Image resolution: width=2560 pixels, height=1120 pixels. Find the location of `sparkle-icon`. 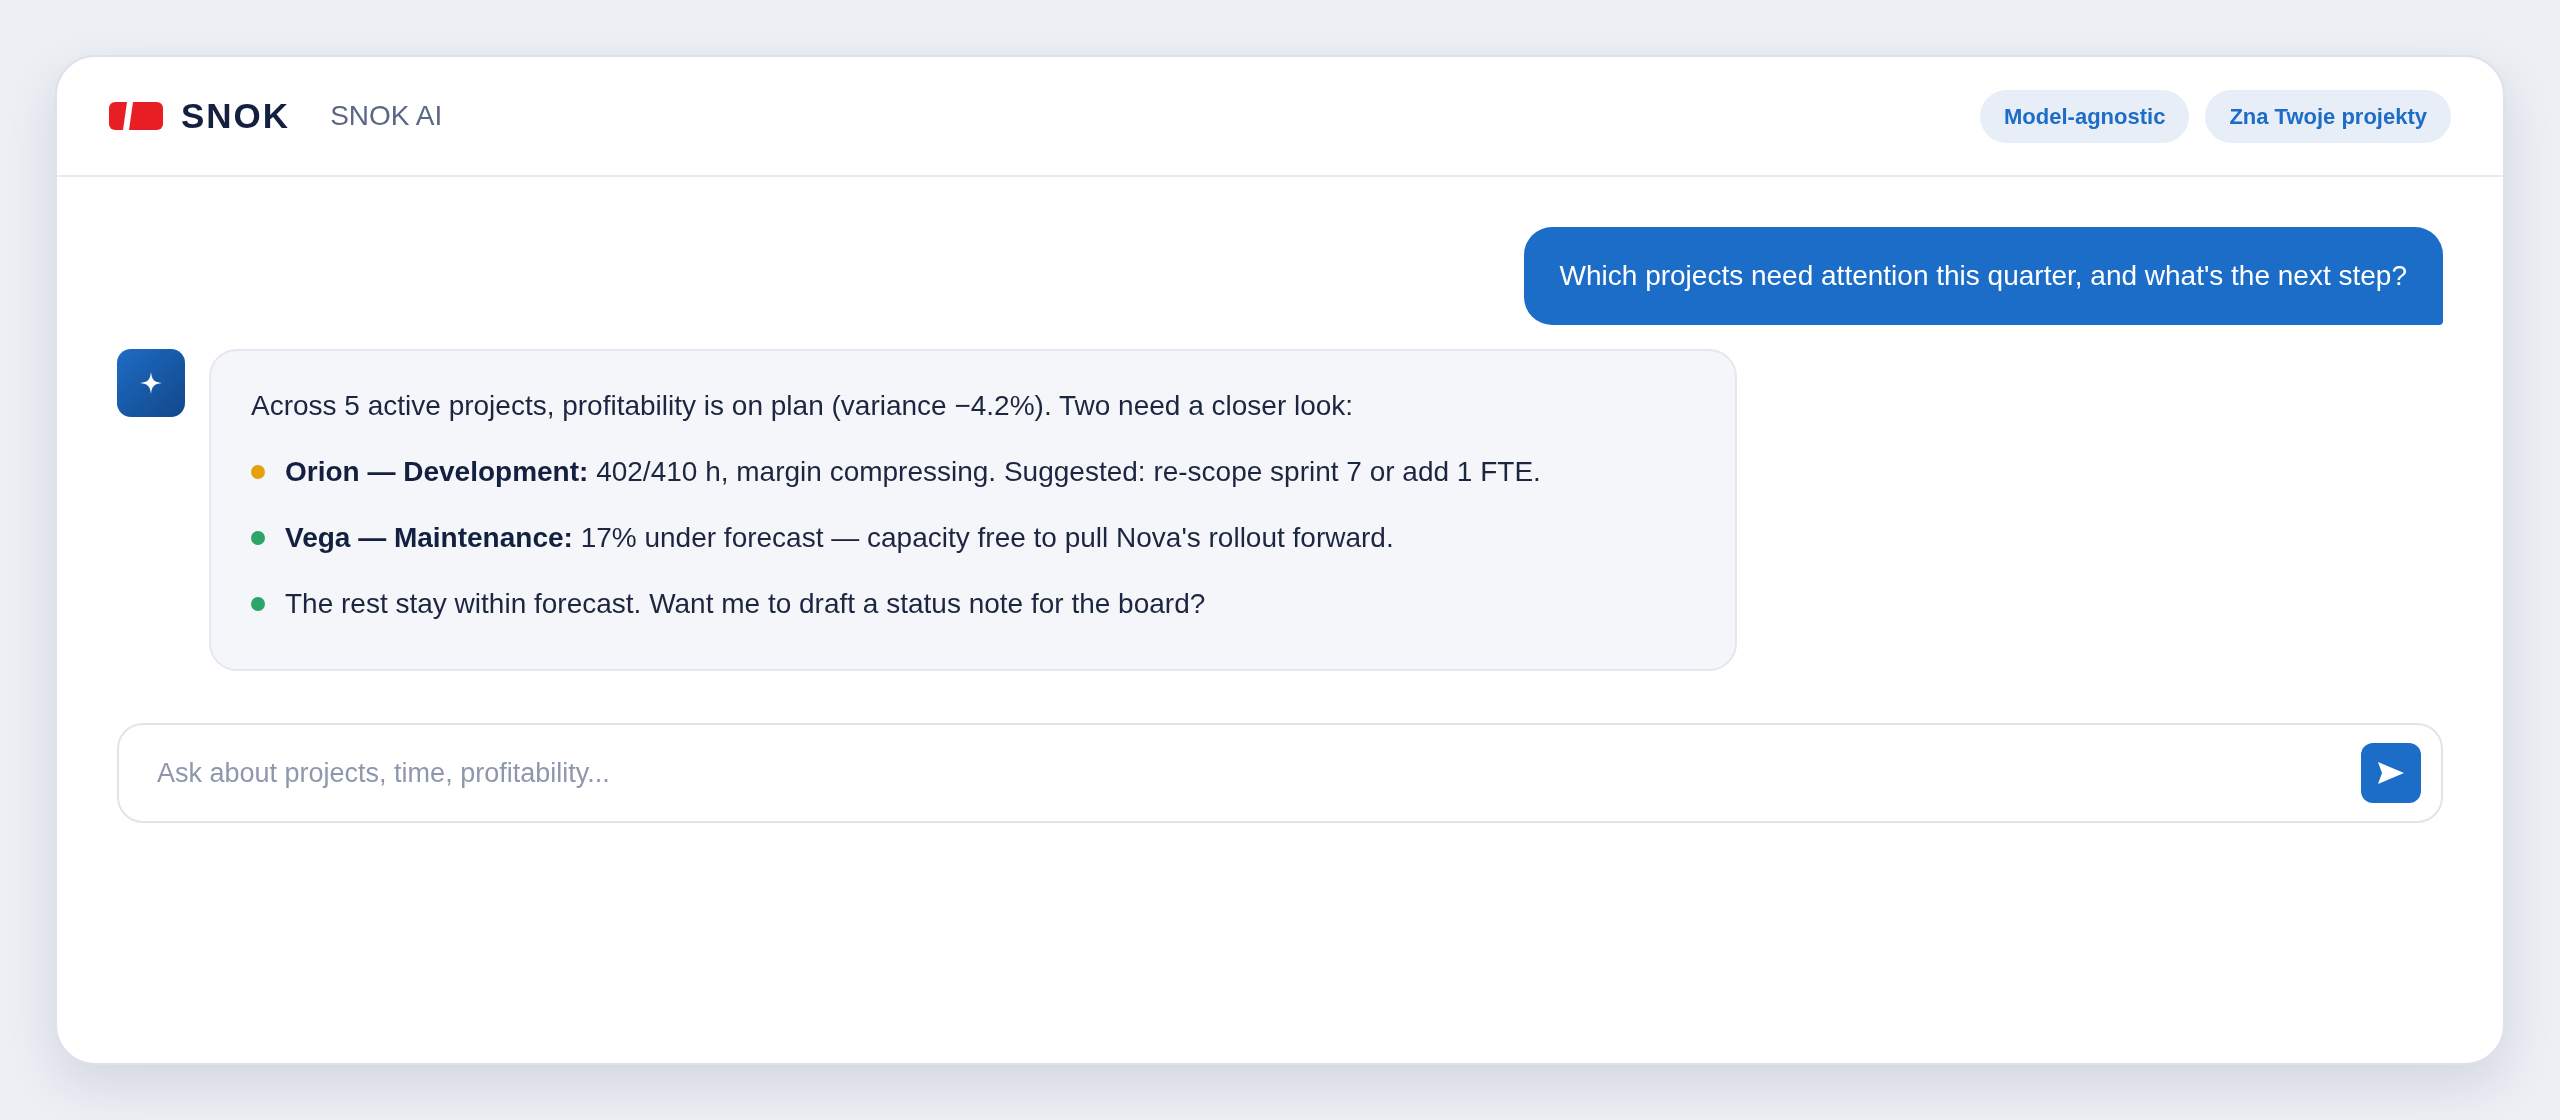

sparkle-icon is located at coordinates (151, 383).